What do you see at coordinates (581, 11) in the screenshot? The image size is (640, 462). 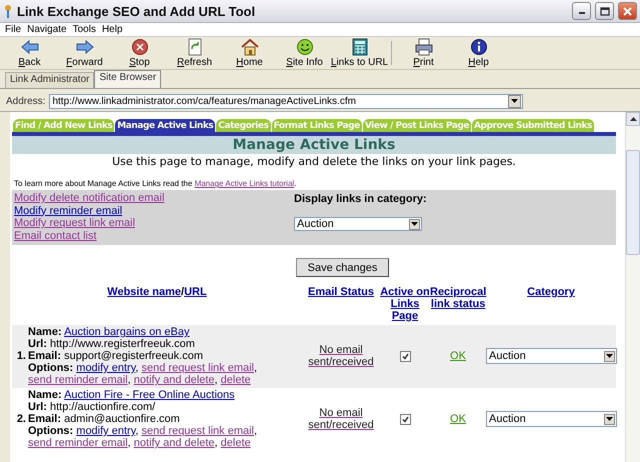 I see `minimize-button` at bounding box center [581, 11].